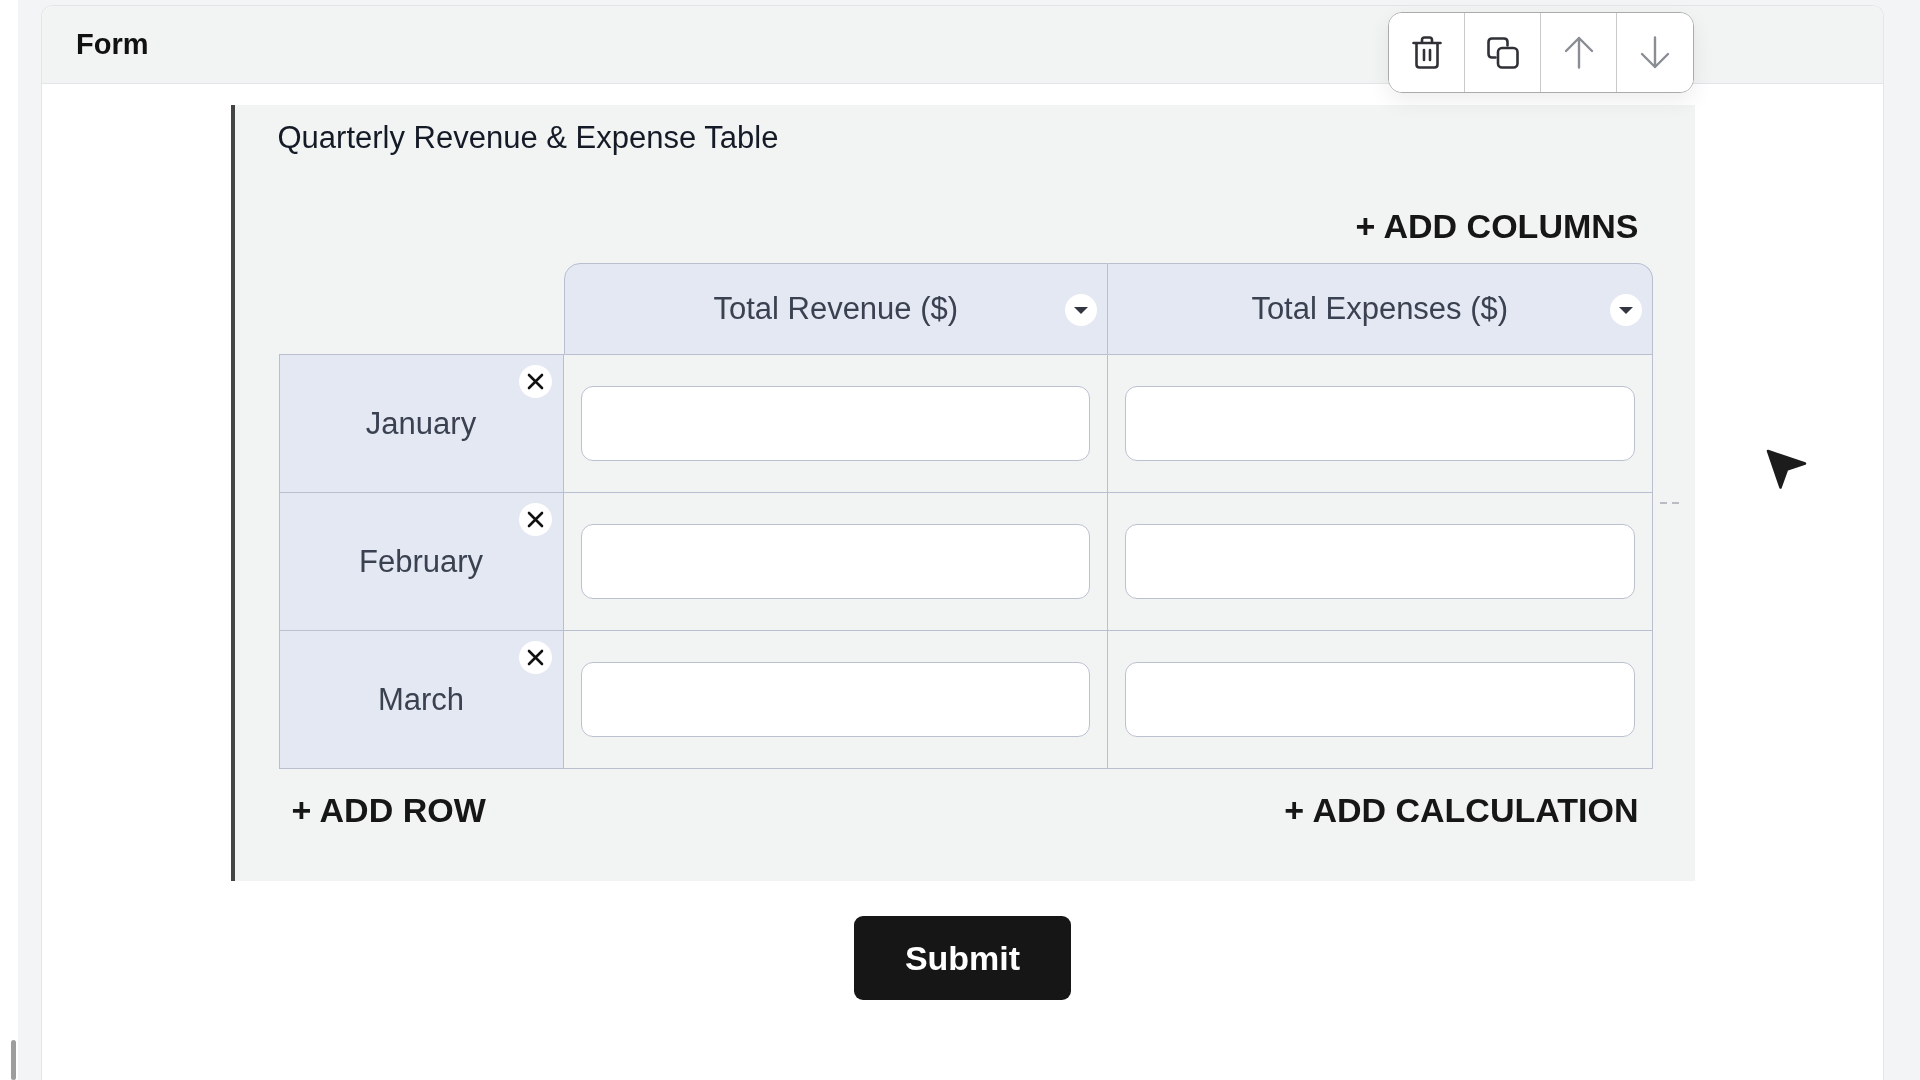  Describe the element at coordinates (1669, 503) in the screenshot. I see `dash-icon` at that location.